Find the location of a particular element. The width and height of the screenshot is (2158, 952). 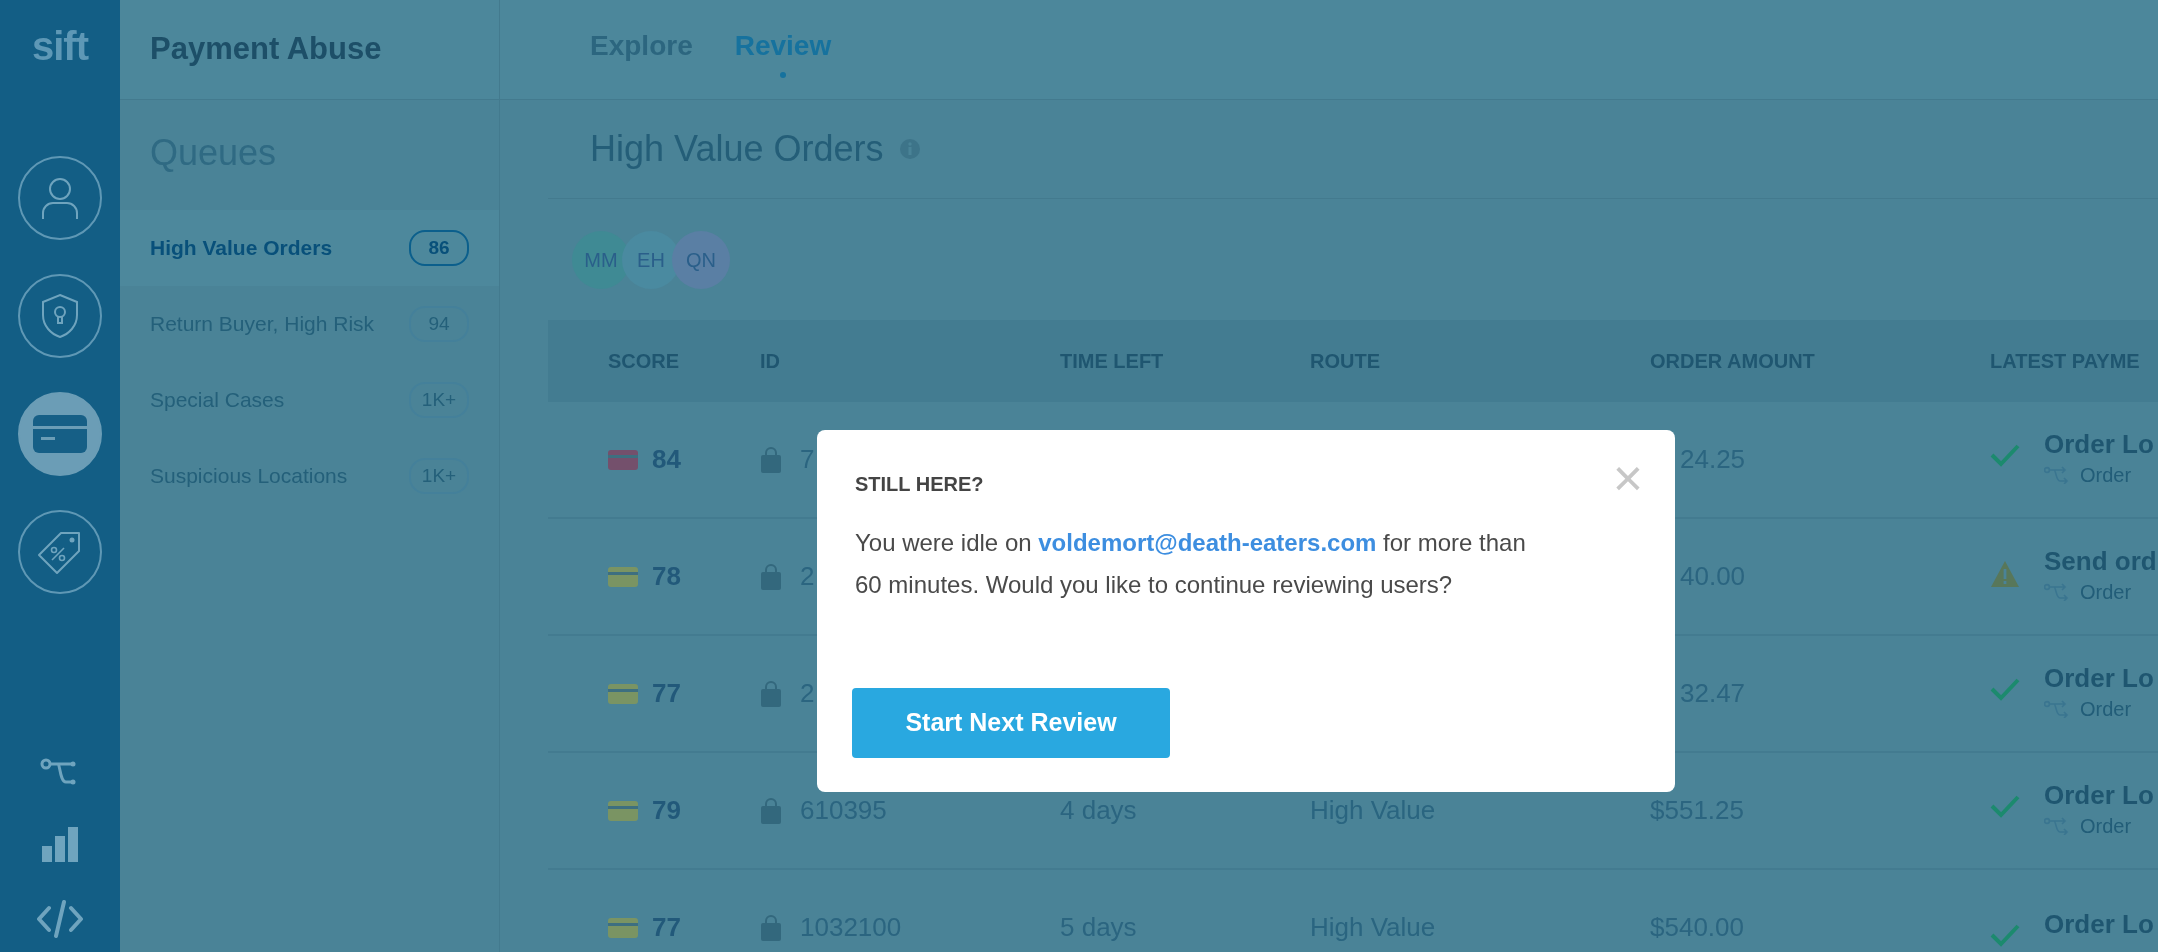

user-icon is located at coordinates (60, 198).